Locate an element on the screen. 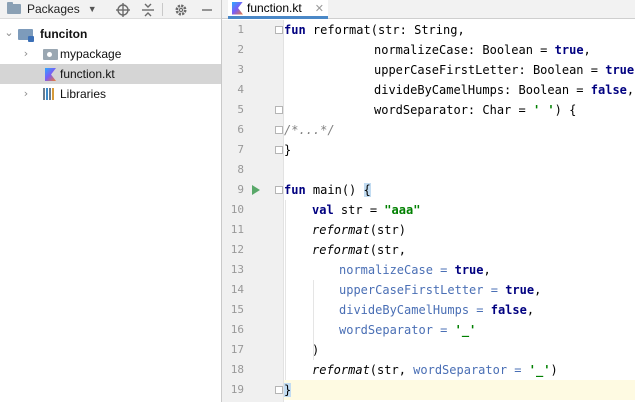 This screenshot has width=635, height=402. code-line-19: } is located at coordinates (288, 390).